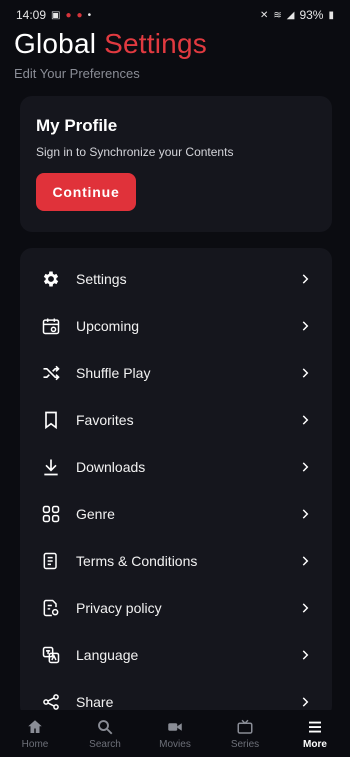  What do you see at coordinates (35, 726) in the screenshot?
I see `home-icon` at bounding box center [35, 726].